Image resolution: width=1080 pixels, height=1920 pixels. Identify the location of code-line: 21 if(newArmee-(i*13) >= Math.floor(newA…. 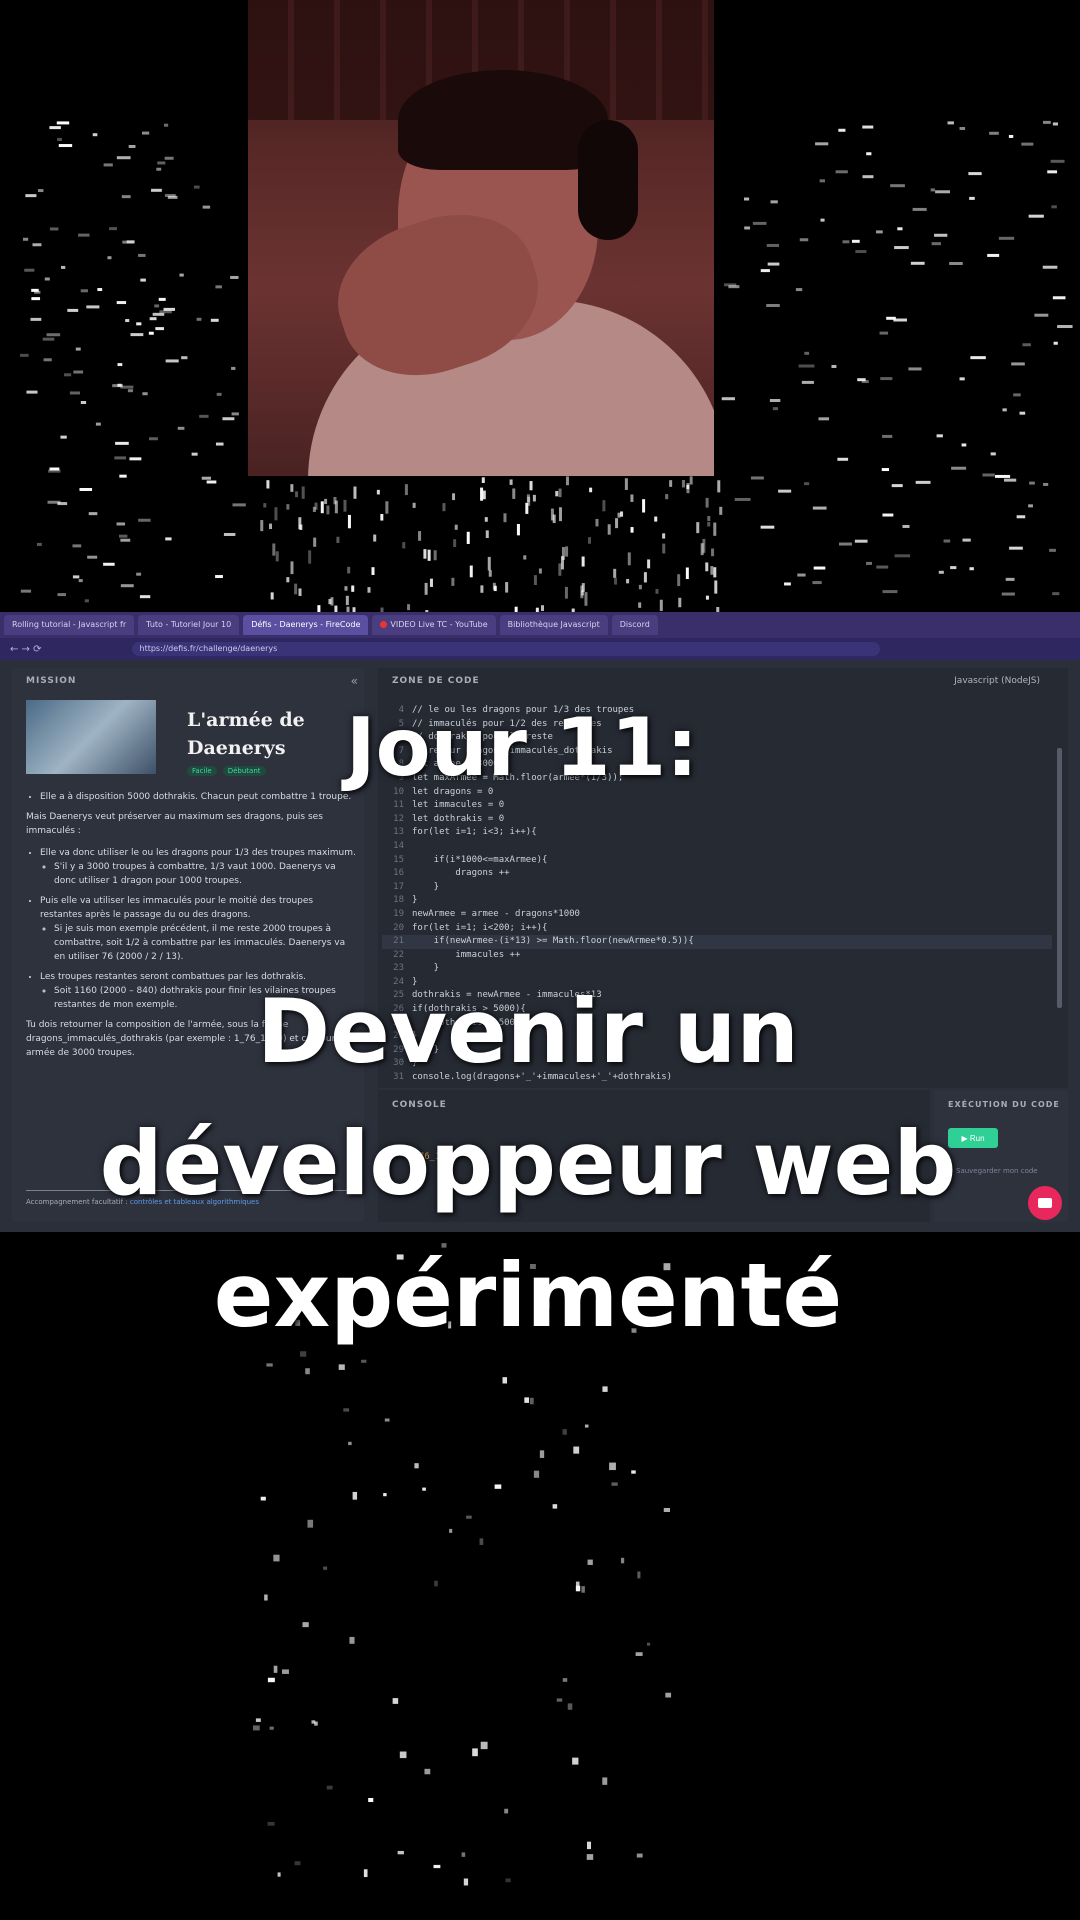
(717, 942).